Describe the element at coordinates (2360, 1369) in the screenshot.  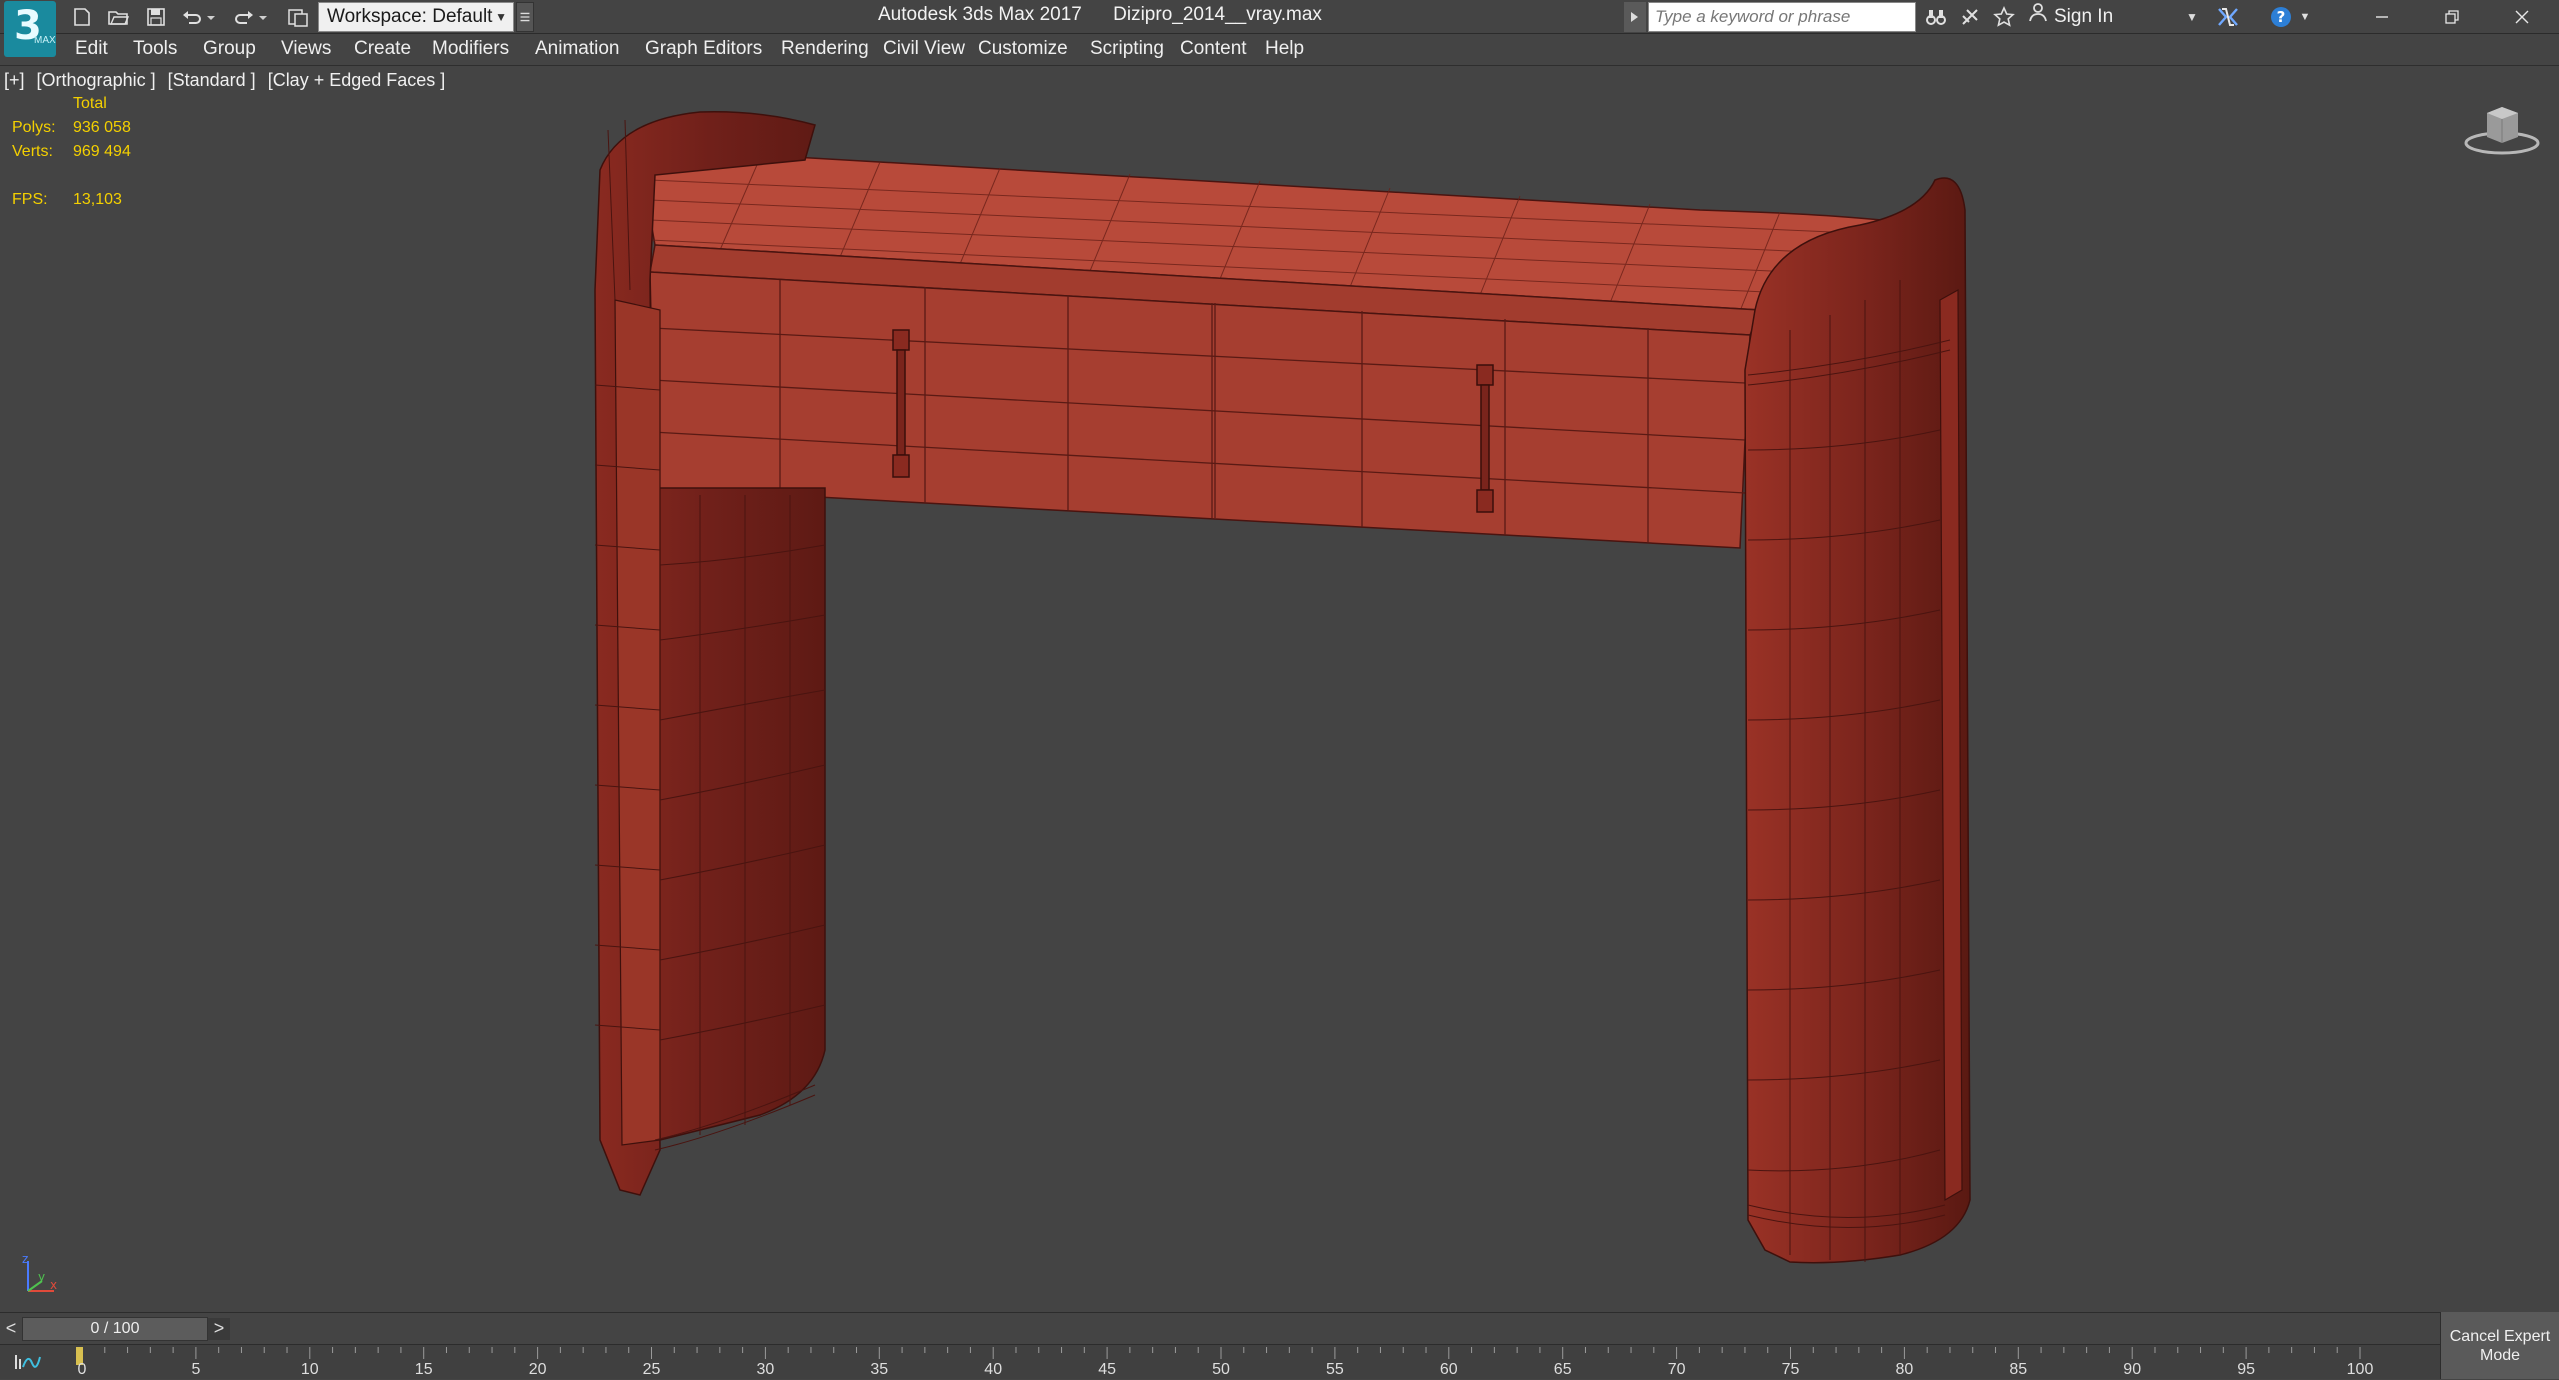
I see `ruler-tick-label: 100` at that location.